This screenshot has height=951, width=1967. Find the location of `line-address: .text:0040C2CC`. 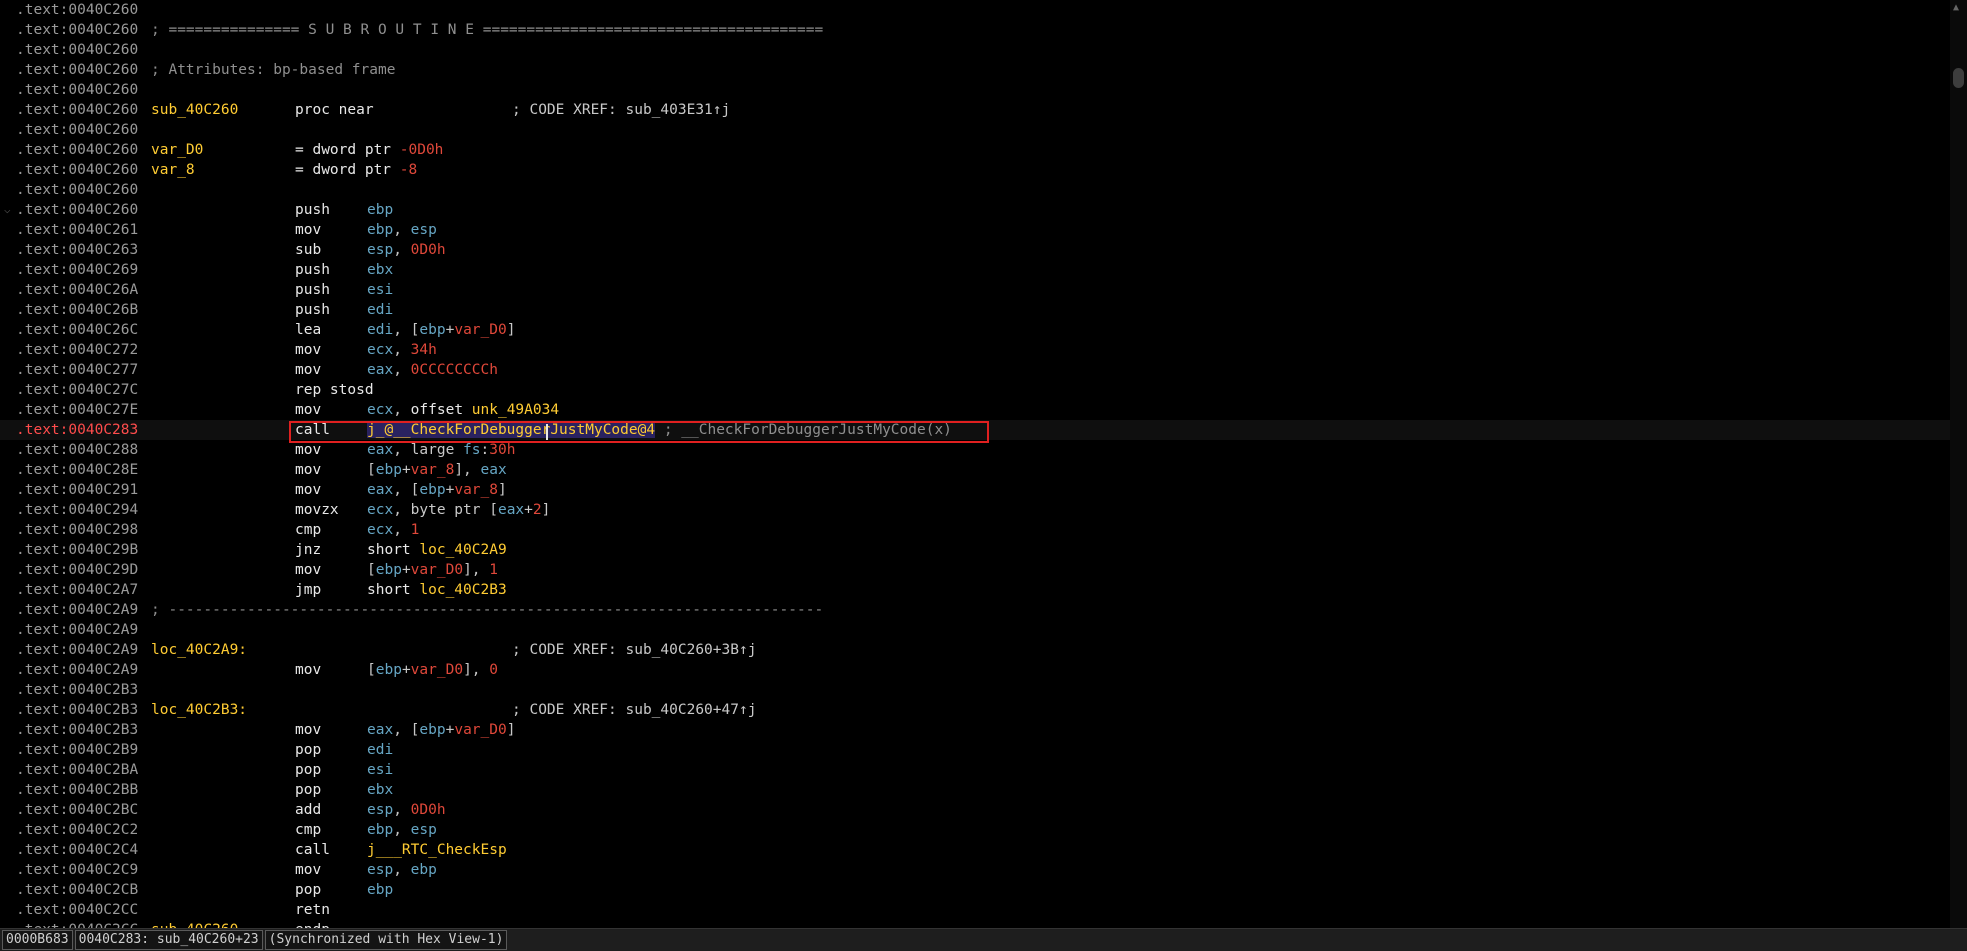

line-address: .text:0040C2CC is located at coordinates (77, 910).